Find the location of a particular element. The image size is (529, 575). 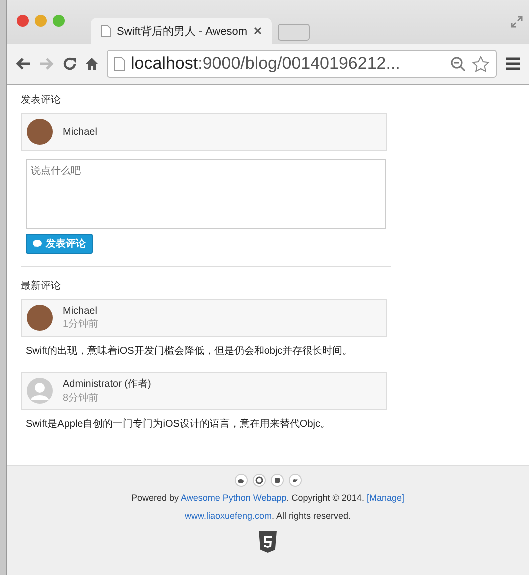

comment-time: 8分钟前 is located at coordinates (81, 398).